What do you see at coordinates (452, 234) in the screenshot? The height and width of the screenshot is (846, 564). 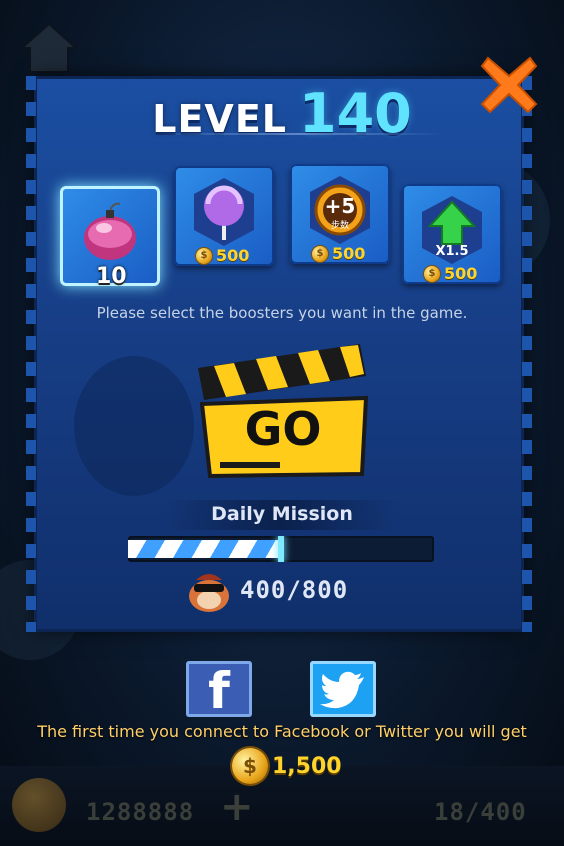 I see `booster-multiplier: X1.5 $ 500` at bounding box center [452, 234].